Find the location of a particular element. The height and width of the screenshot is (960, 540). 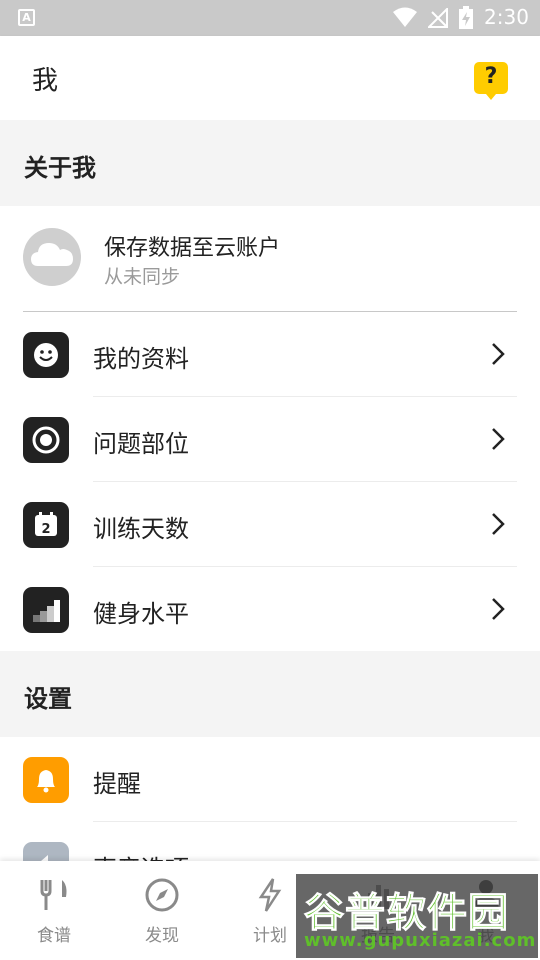

watermark-url: www.gupuxiazai.com is located at coordinates (420, 940).